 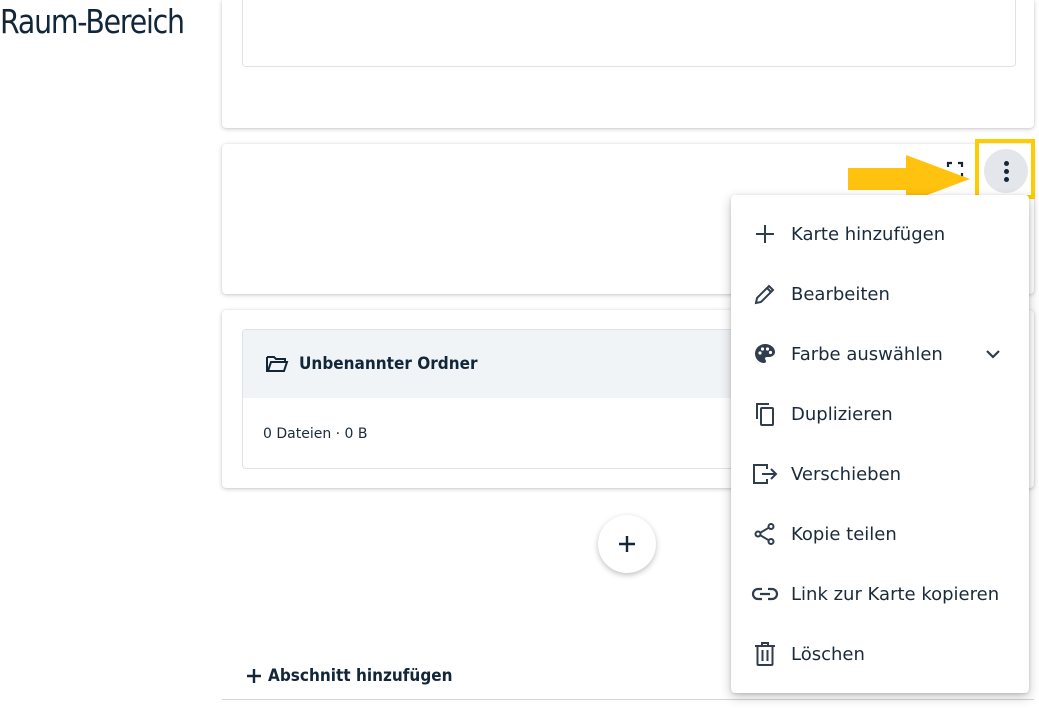 I want to click on menu-item-copy-link: Link zur Karte kopieren, so click(x=880, y=594).